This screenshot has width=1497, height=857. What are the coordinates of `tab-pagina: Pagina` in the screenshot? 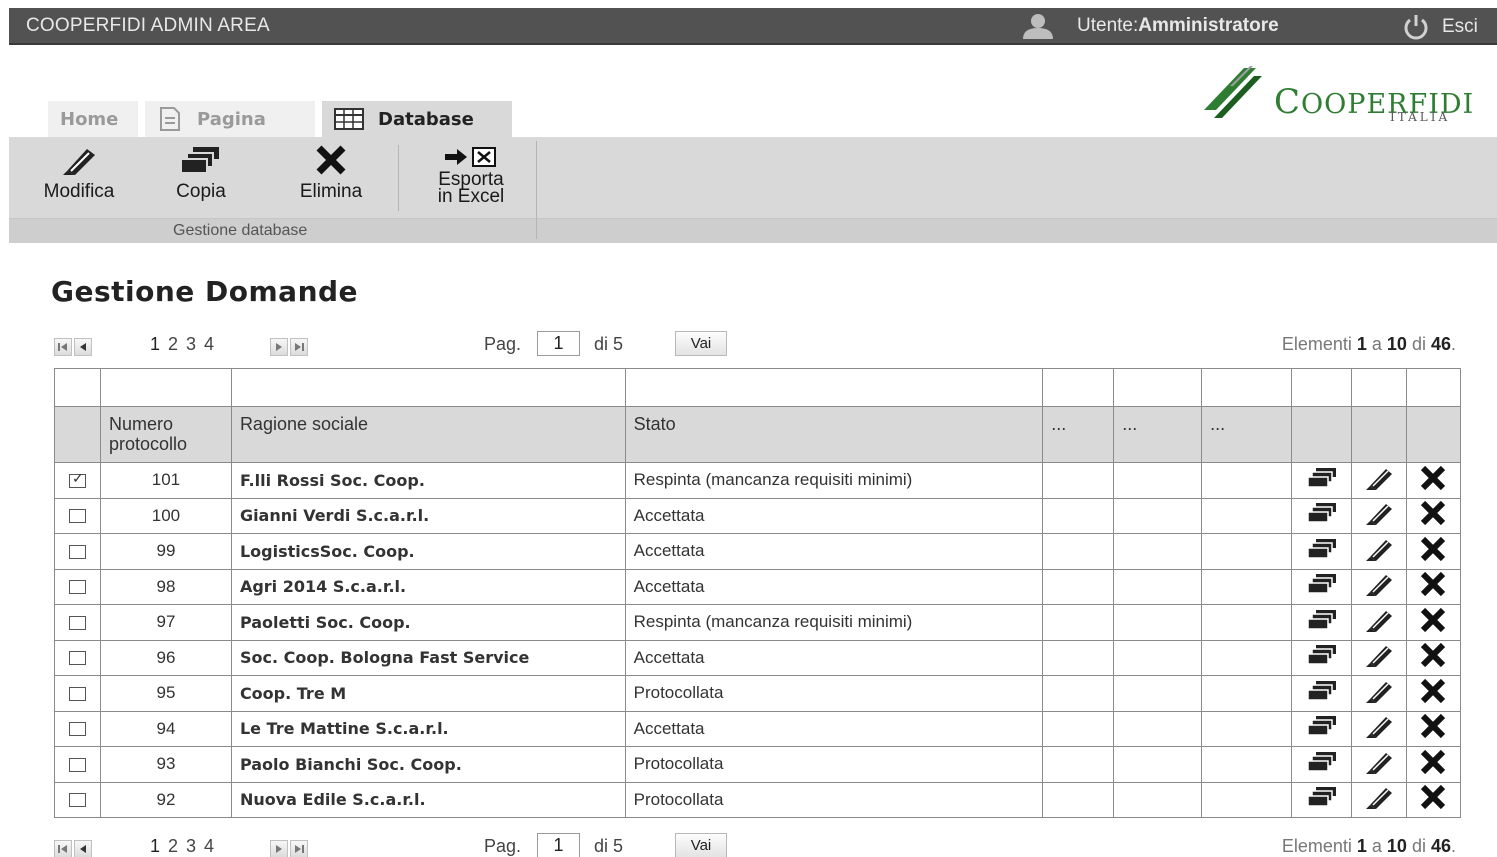 It's located at (230, 119).